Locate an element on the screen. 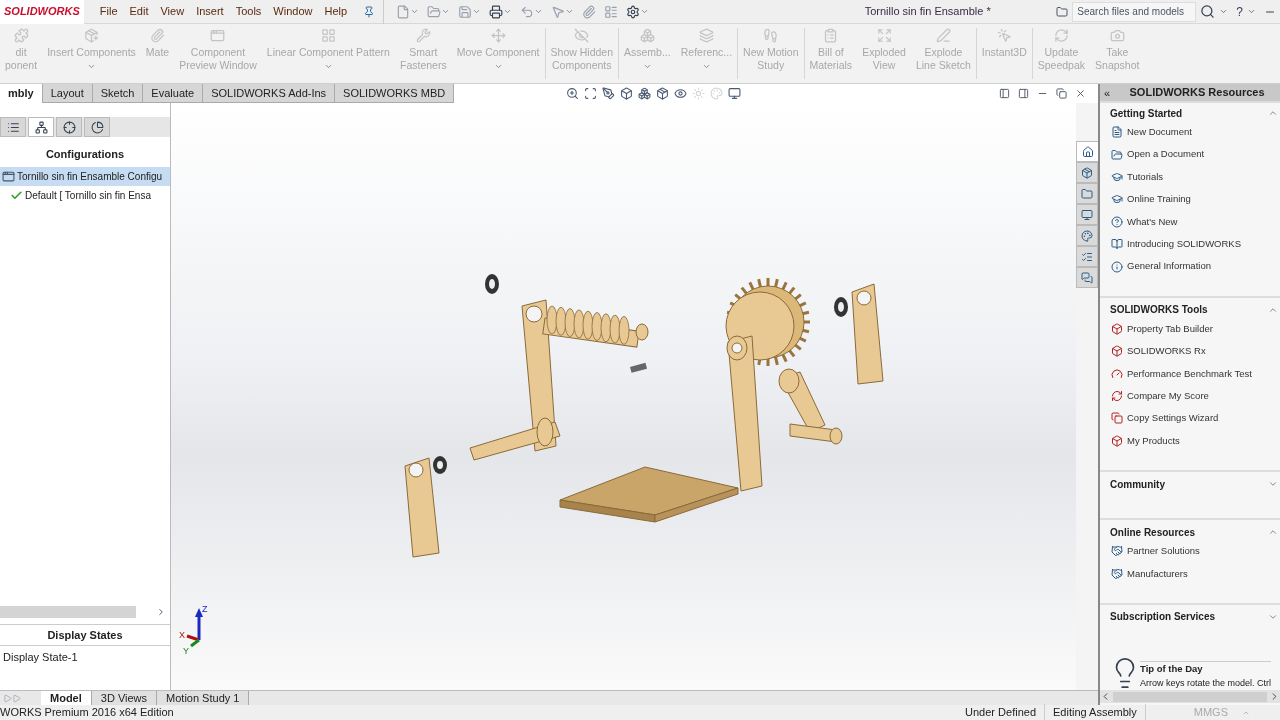 The height and width of the screenshot is (720, 1280). logo: SOLIDWORKS is located at coordinates (42, 12).